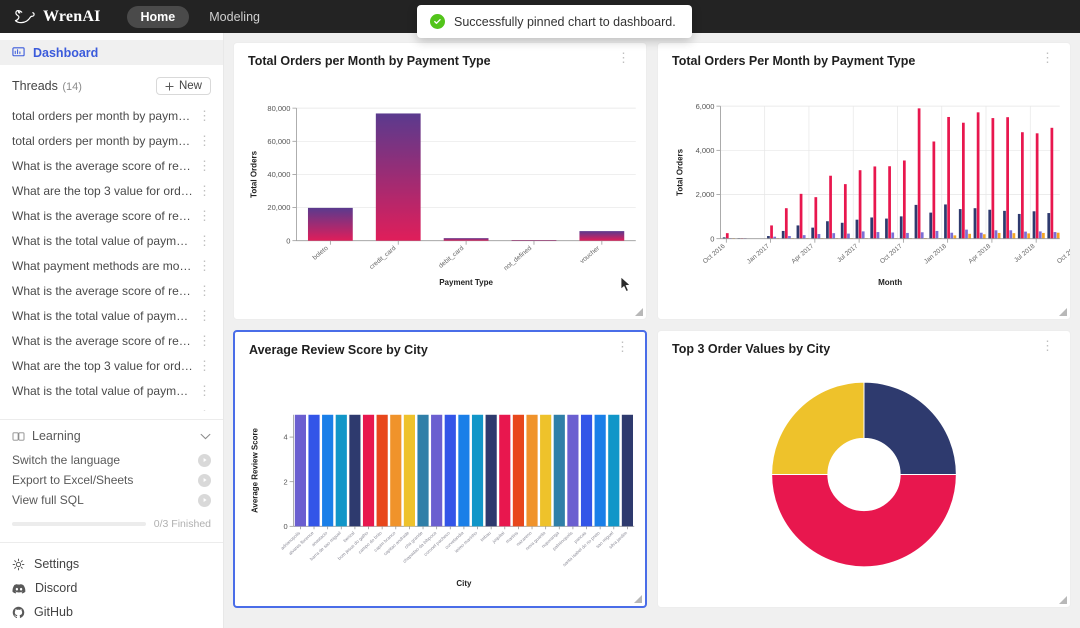 This screenshot has height=628, width=1080. What do you see at coordinates (234, 17) in the screenshot?
I see `nav-item-modeling: Modeling` at bounding box center [234, 17].